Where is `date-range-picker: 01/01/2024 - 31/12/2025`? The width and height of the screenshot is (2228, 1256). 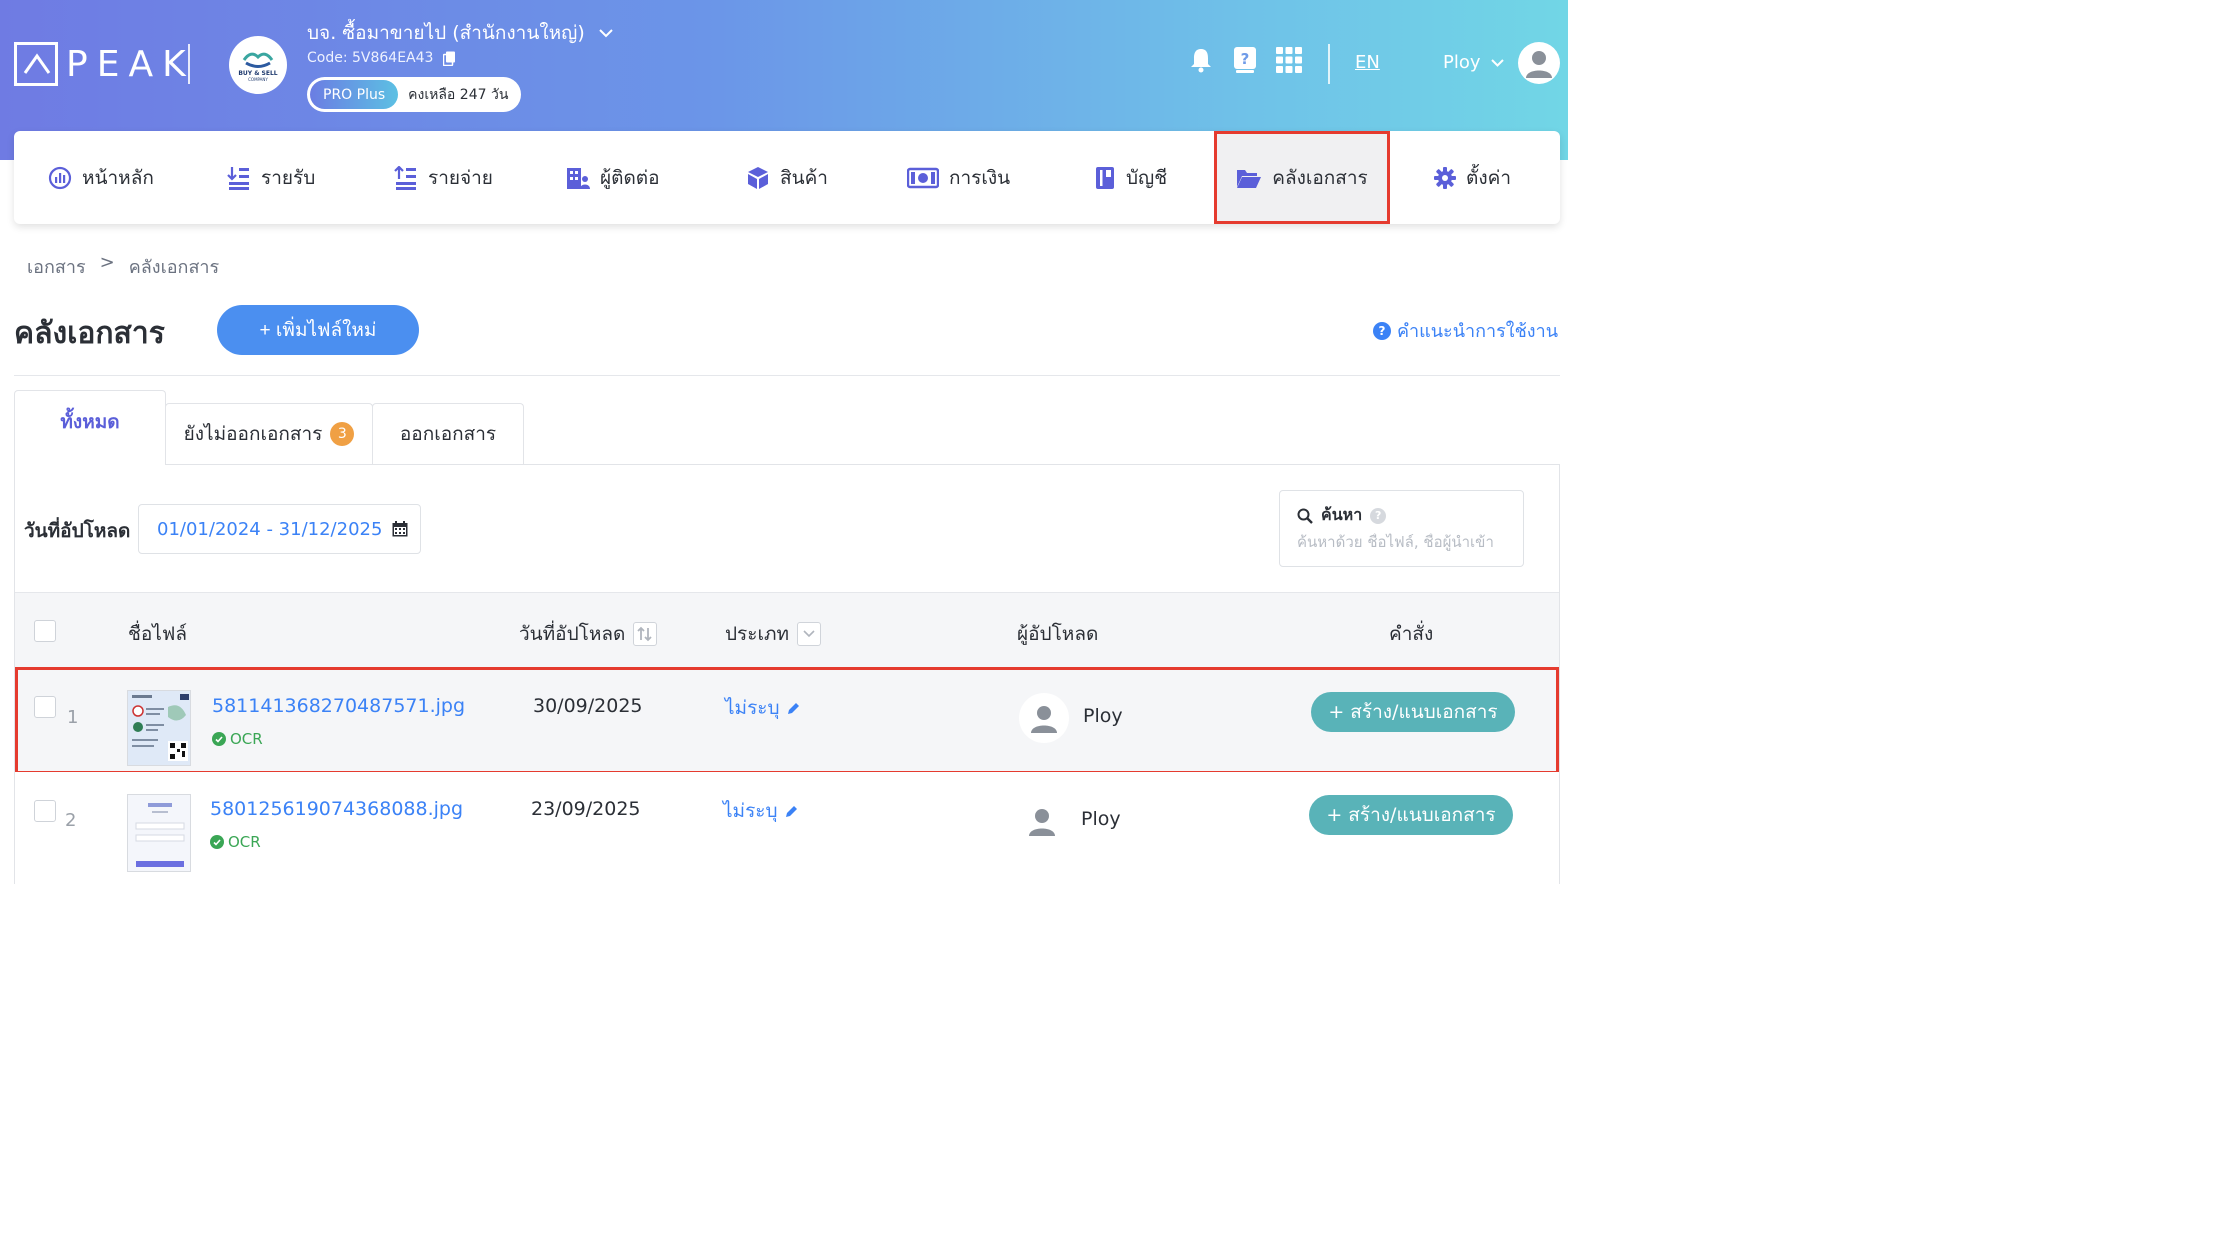
date-range-picker: 01/01/2024 - 31/12/2025 is located at coordinates (279, 529).